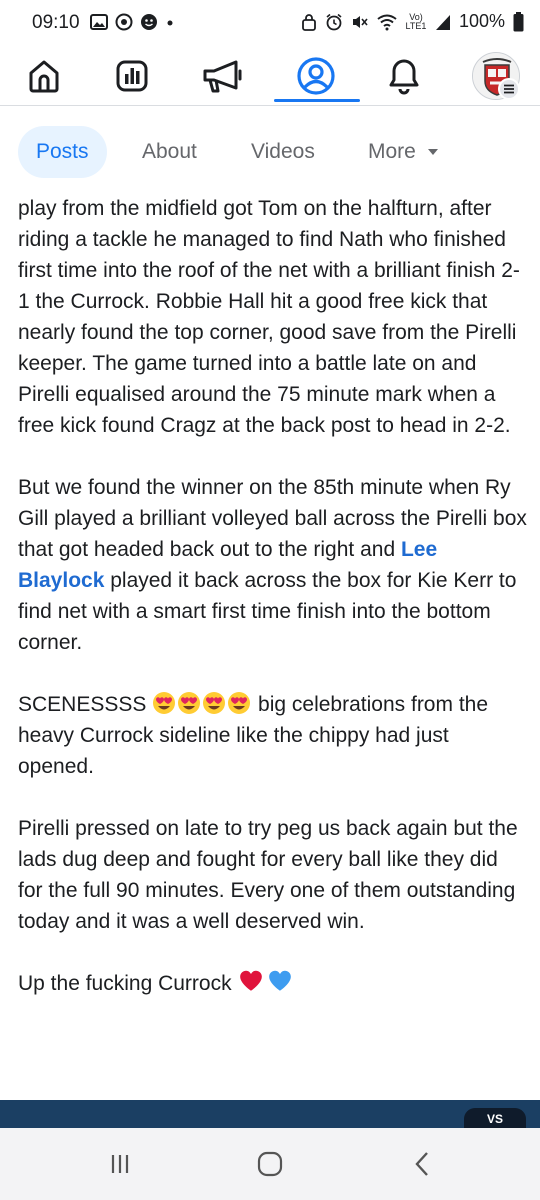 The width and height of the screenshot is (540, 1200). What do you see at coordinates (251, 980) in the screenshot?
I see `red-heart-icon` at bounding box center [251, 980].